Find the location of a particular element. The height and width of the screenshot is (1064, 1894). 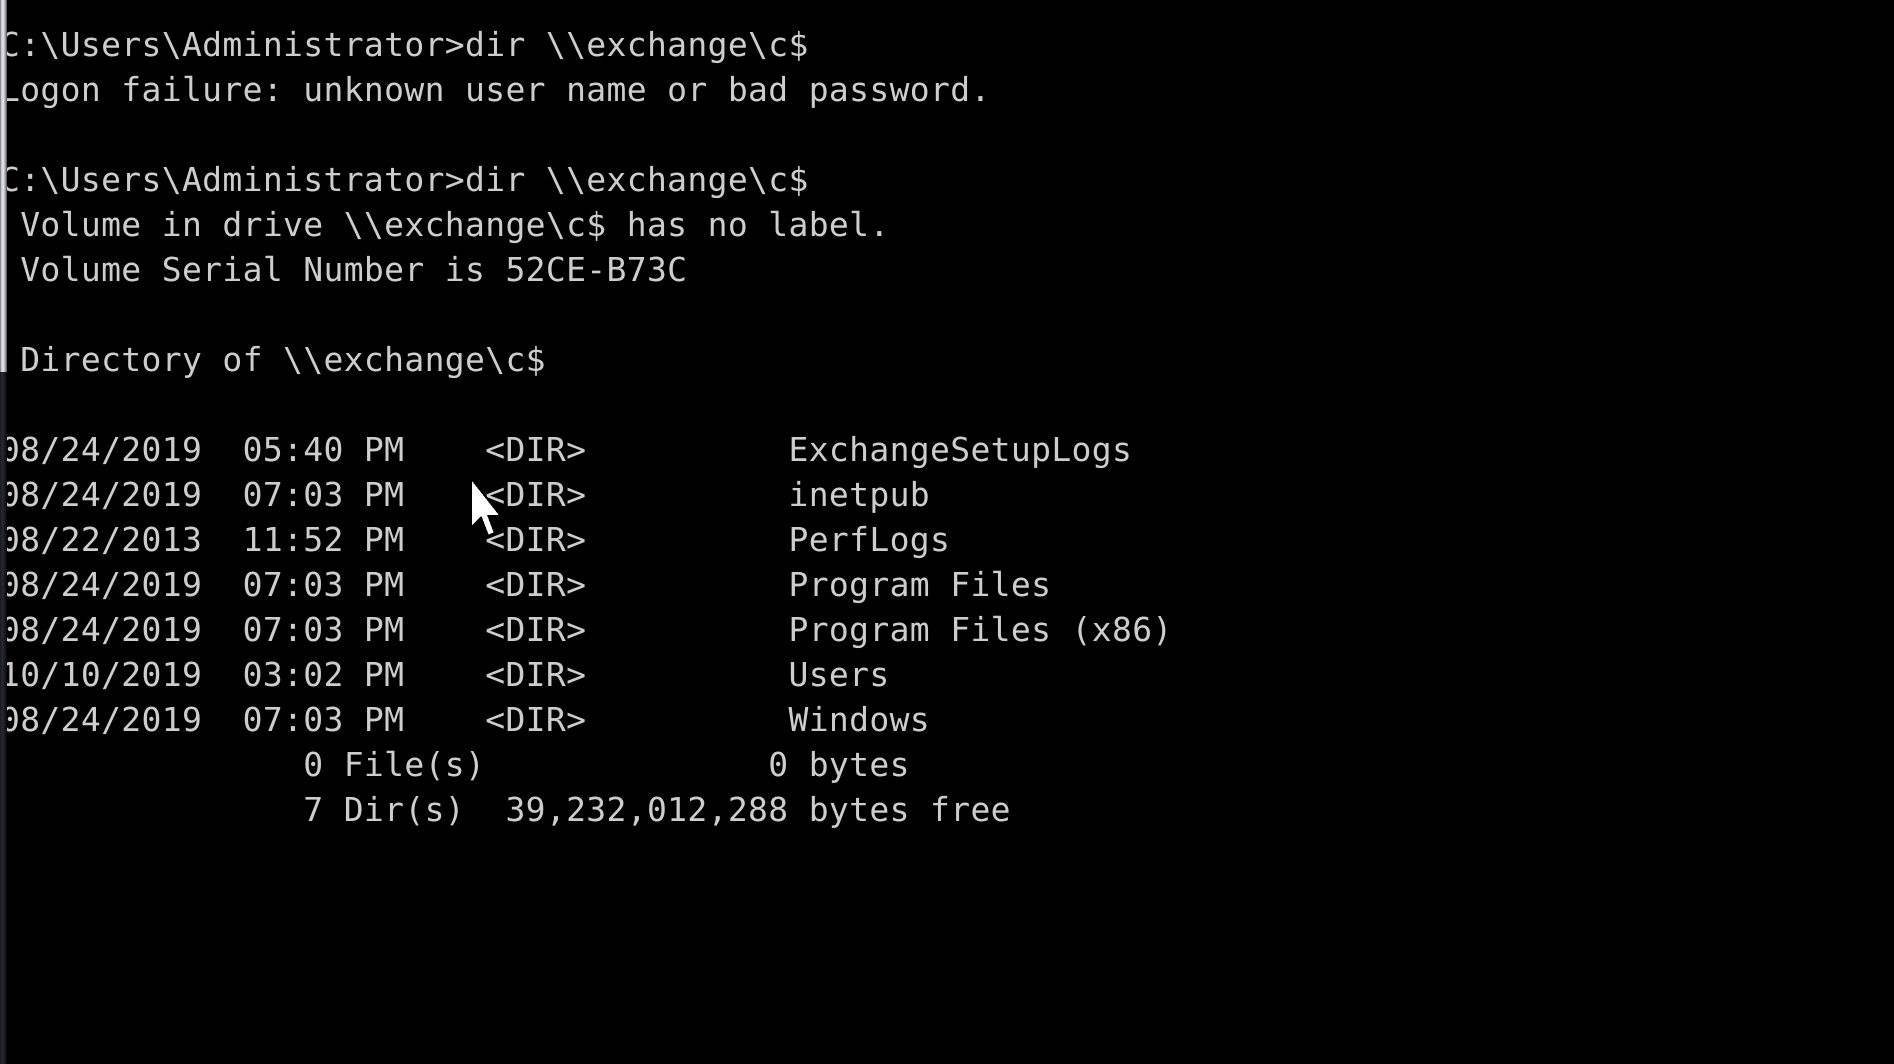

table-row-dir-entry: 08/24/2019 07:03 PM <DIR> Program Files is located at coordinates (526, 584).